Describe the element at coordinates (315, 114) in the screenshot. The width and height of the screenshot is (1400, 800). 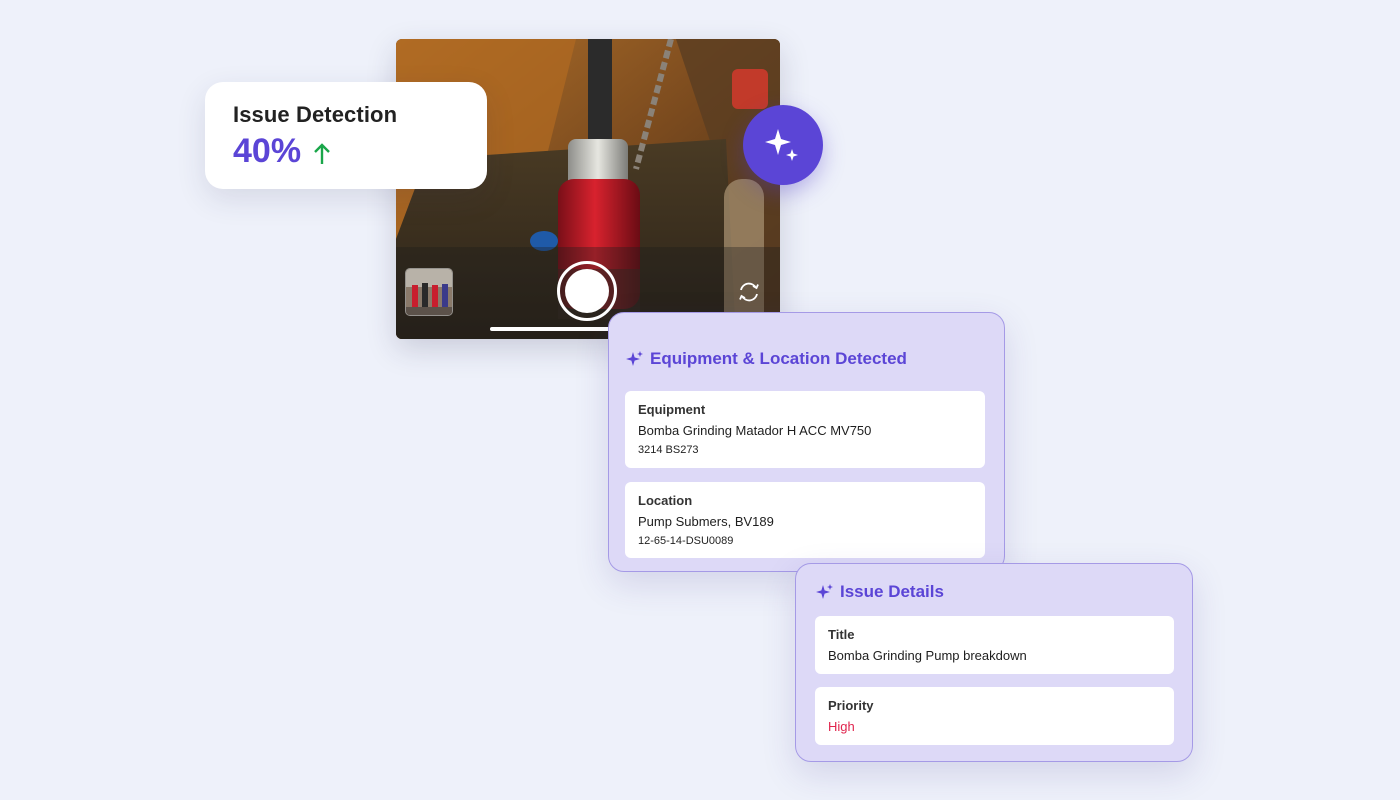
I see `issue-detection-title: Issue Detection` at that location.